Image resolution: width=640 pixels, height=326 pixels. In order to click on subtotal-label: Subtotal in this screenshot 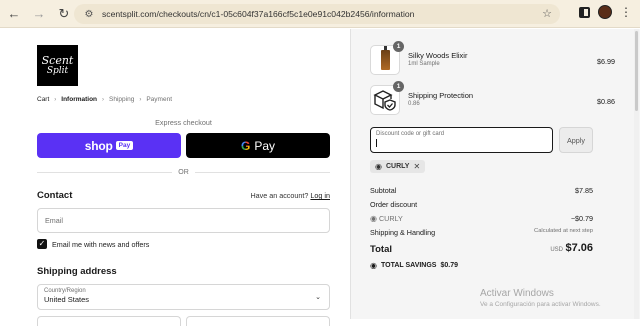, I will do `click(383, 190)`.